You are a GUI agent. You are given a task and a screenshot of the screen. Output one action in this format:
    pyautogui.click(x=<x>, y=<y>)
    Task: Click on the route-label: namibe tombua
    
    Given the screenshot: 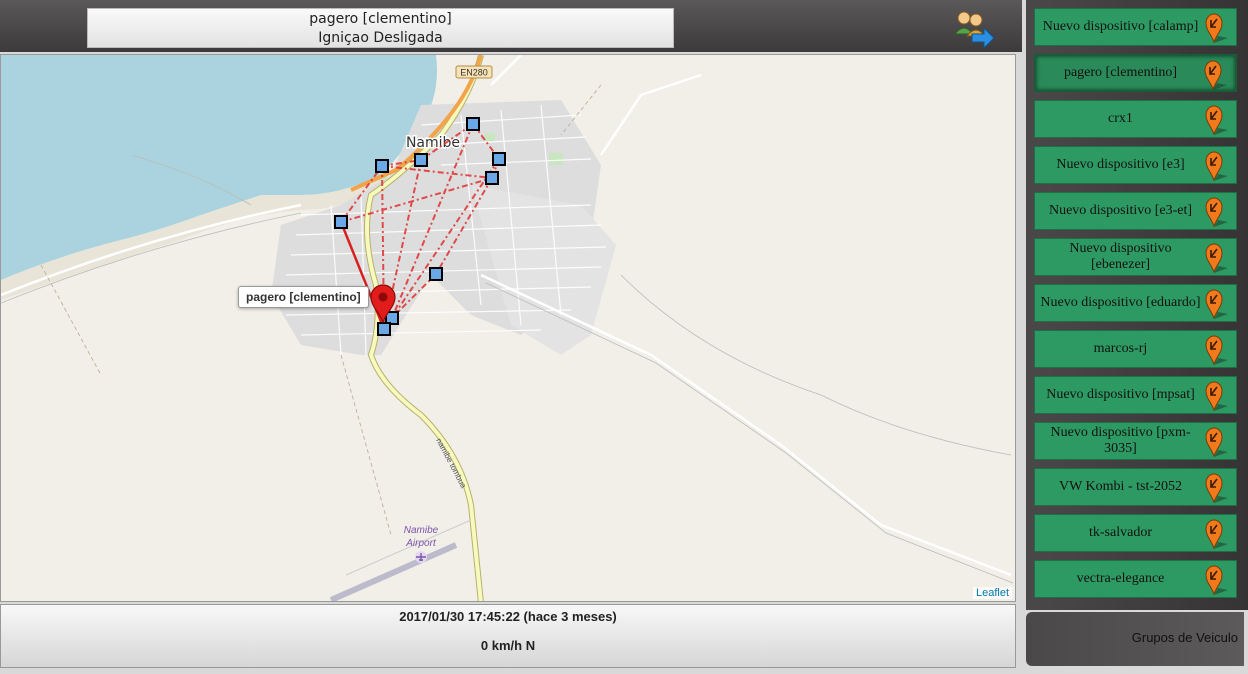 What is the action you would take?
    pyautogui.click(x=451, y=463)
    